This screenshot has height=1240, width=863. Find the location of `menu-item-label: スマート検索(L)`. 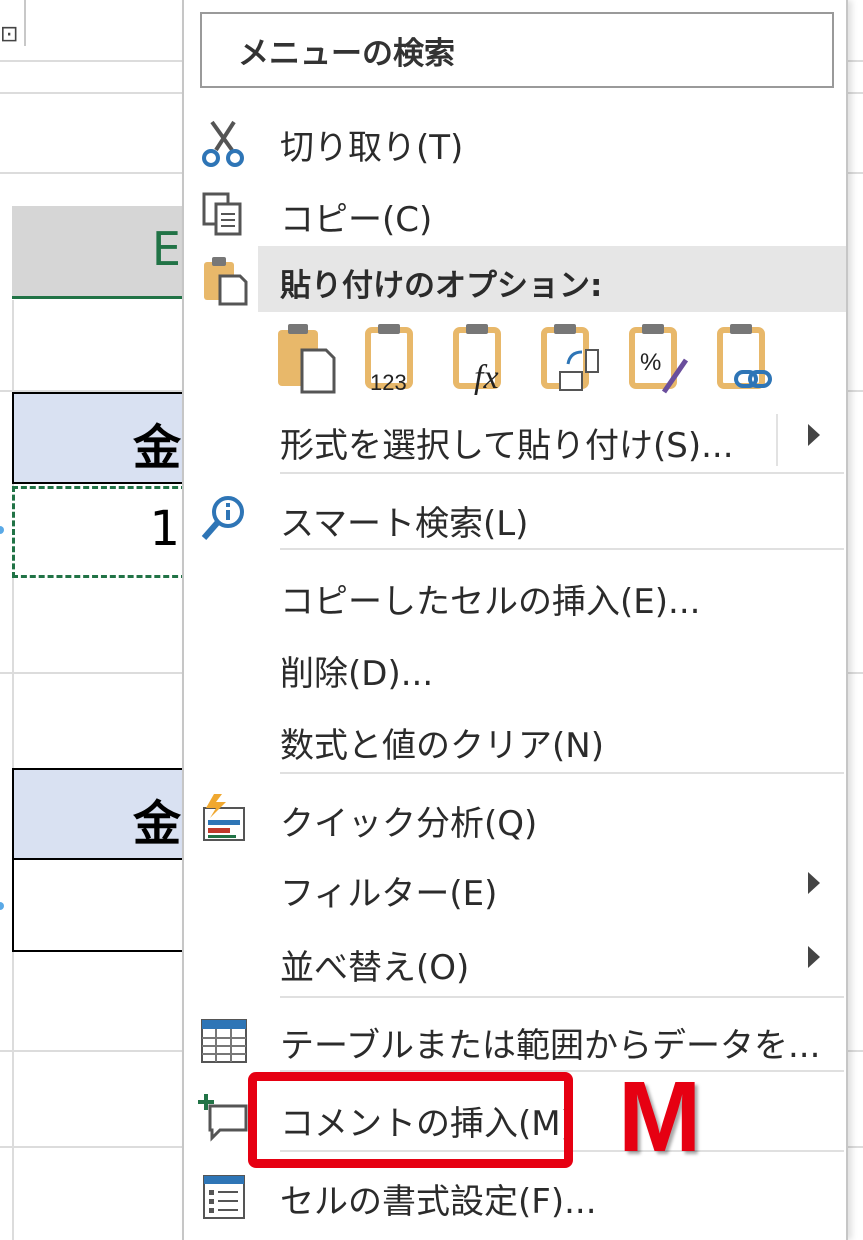

menu-item-label: スマート検索(L) is located at coordinates (404, 524).